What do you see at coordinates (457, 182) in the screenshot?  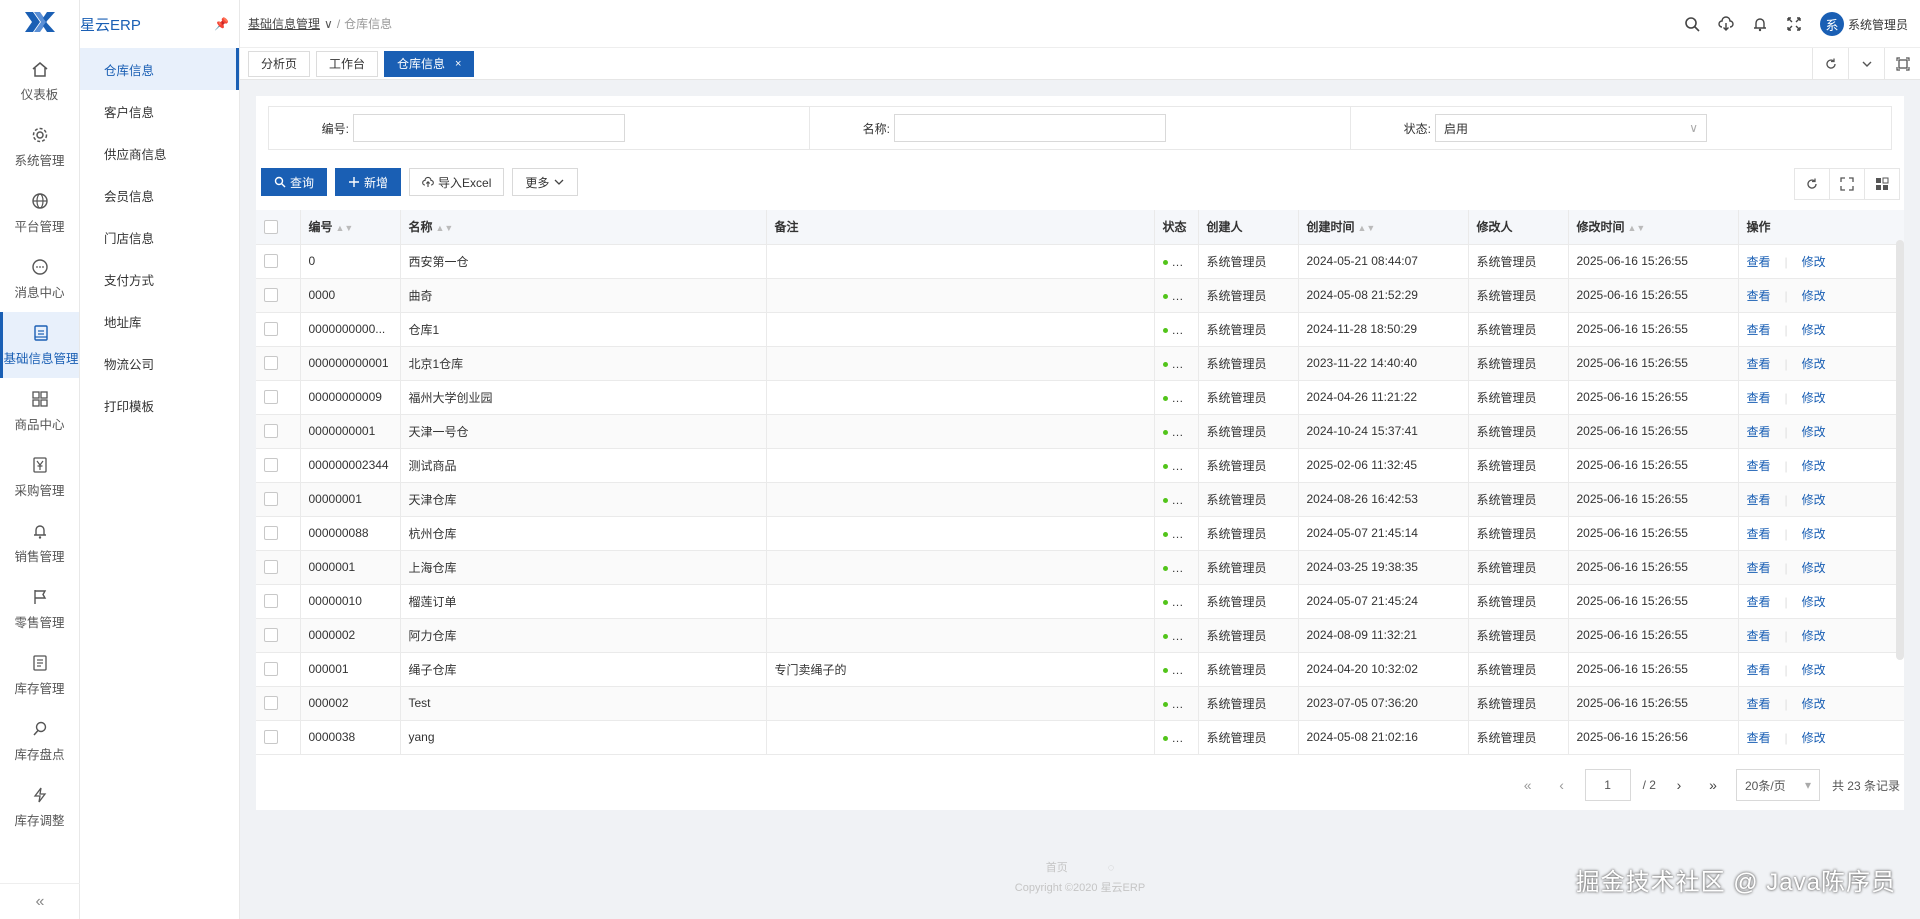 I see `import-excel-button: 导入Excel` at bounding box center [457, 182].